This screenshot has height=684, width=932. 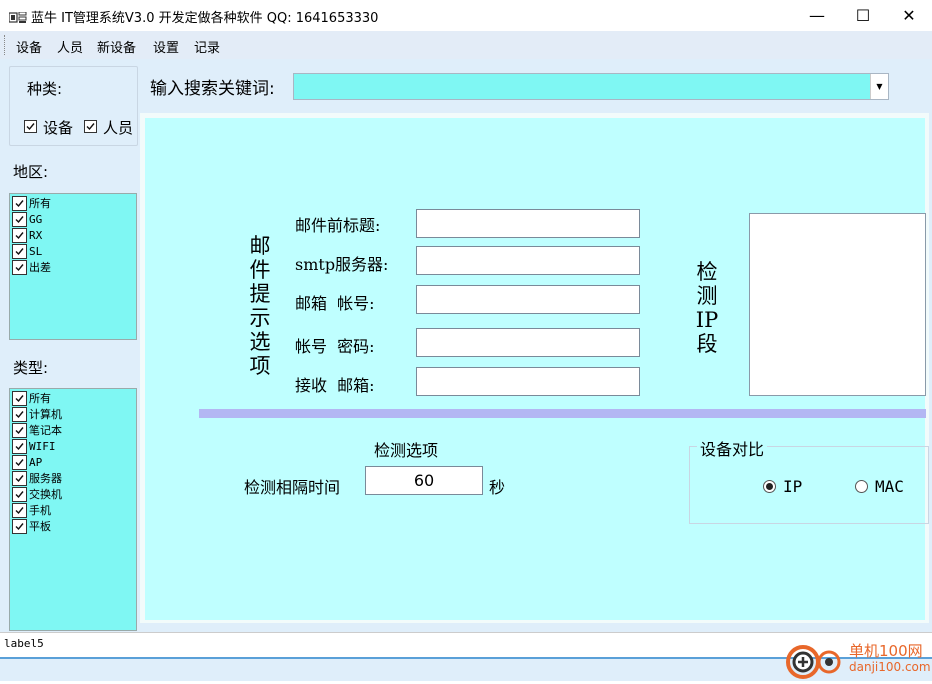 I want to click on list-item: 平板, so click(x=31, y=526).